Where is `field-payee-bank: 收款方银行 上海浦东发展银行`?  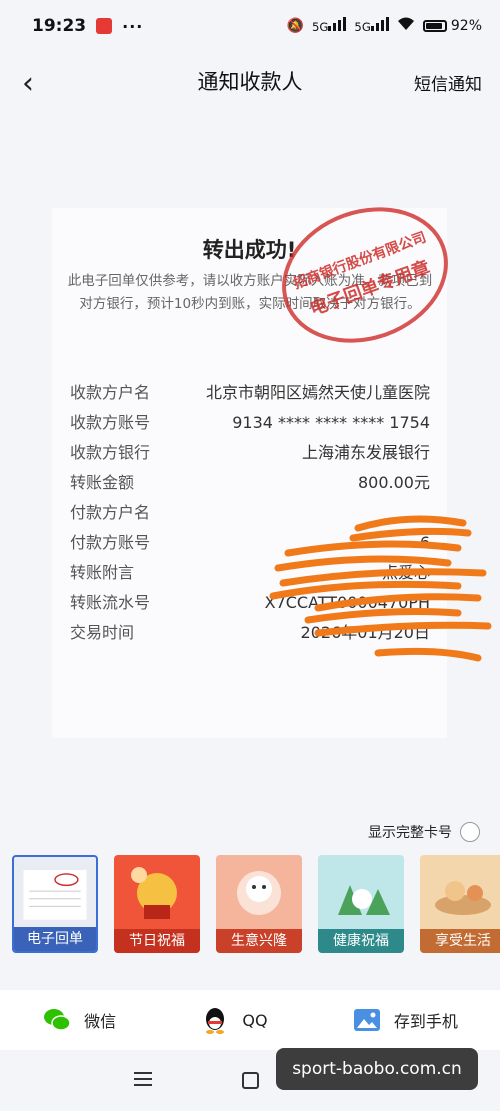
field-payee-bank: 收款方银行 上海浦东发展银行 is located at coordinates (250, 453).